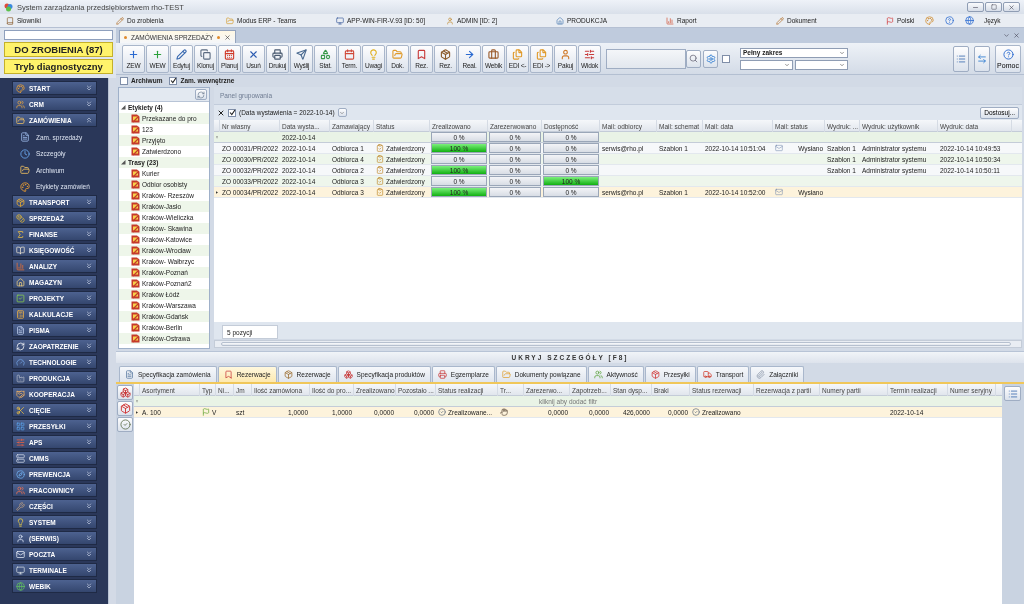 The width and height of the screenshot is (1024, 604). What do you see at coordinates (693, 58) in the screenshot?
I see `search-button` at bounding box center [693, 58].